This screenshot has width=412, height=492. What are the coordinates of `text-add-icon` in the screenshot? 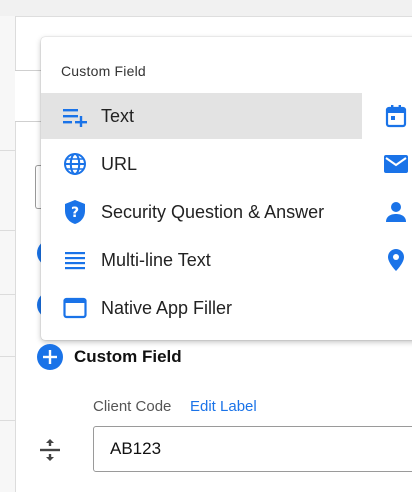 It's located at (75, 116).